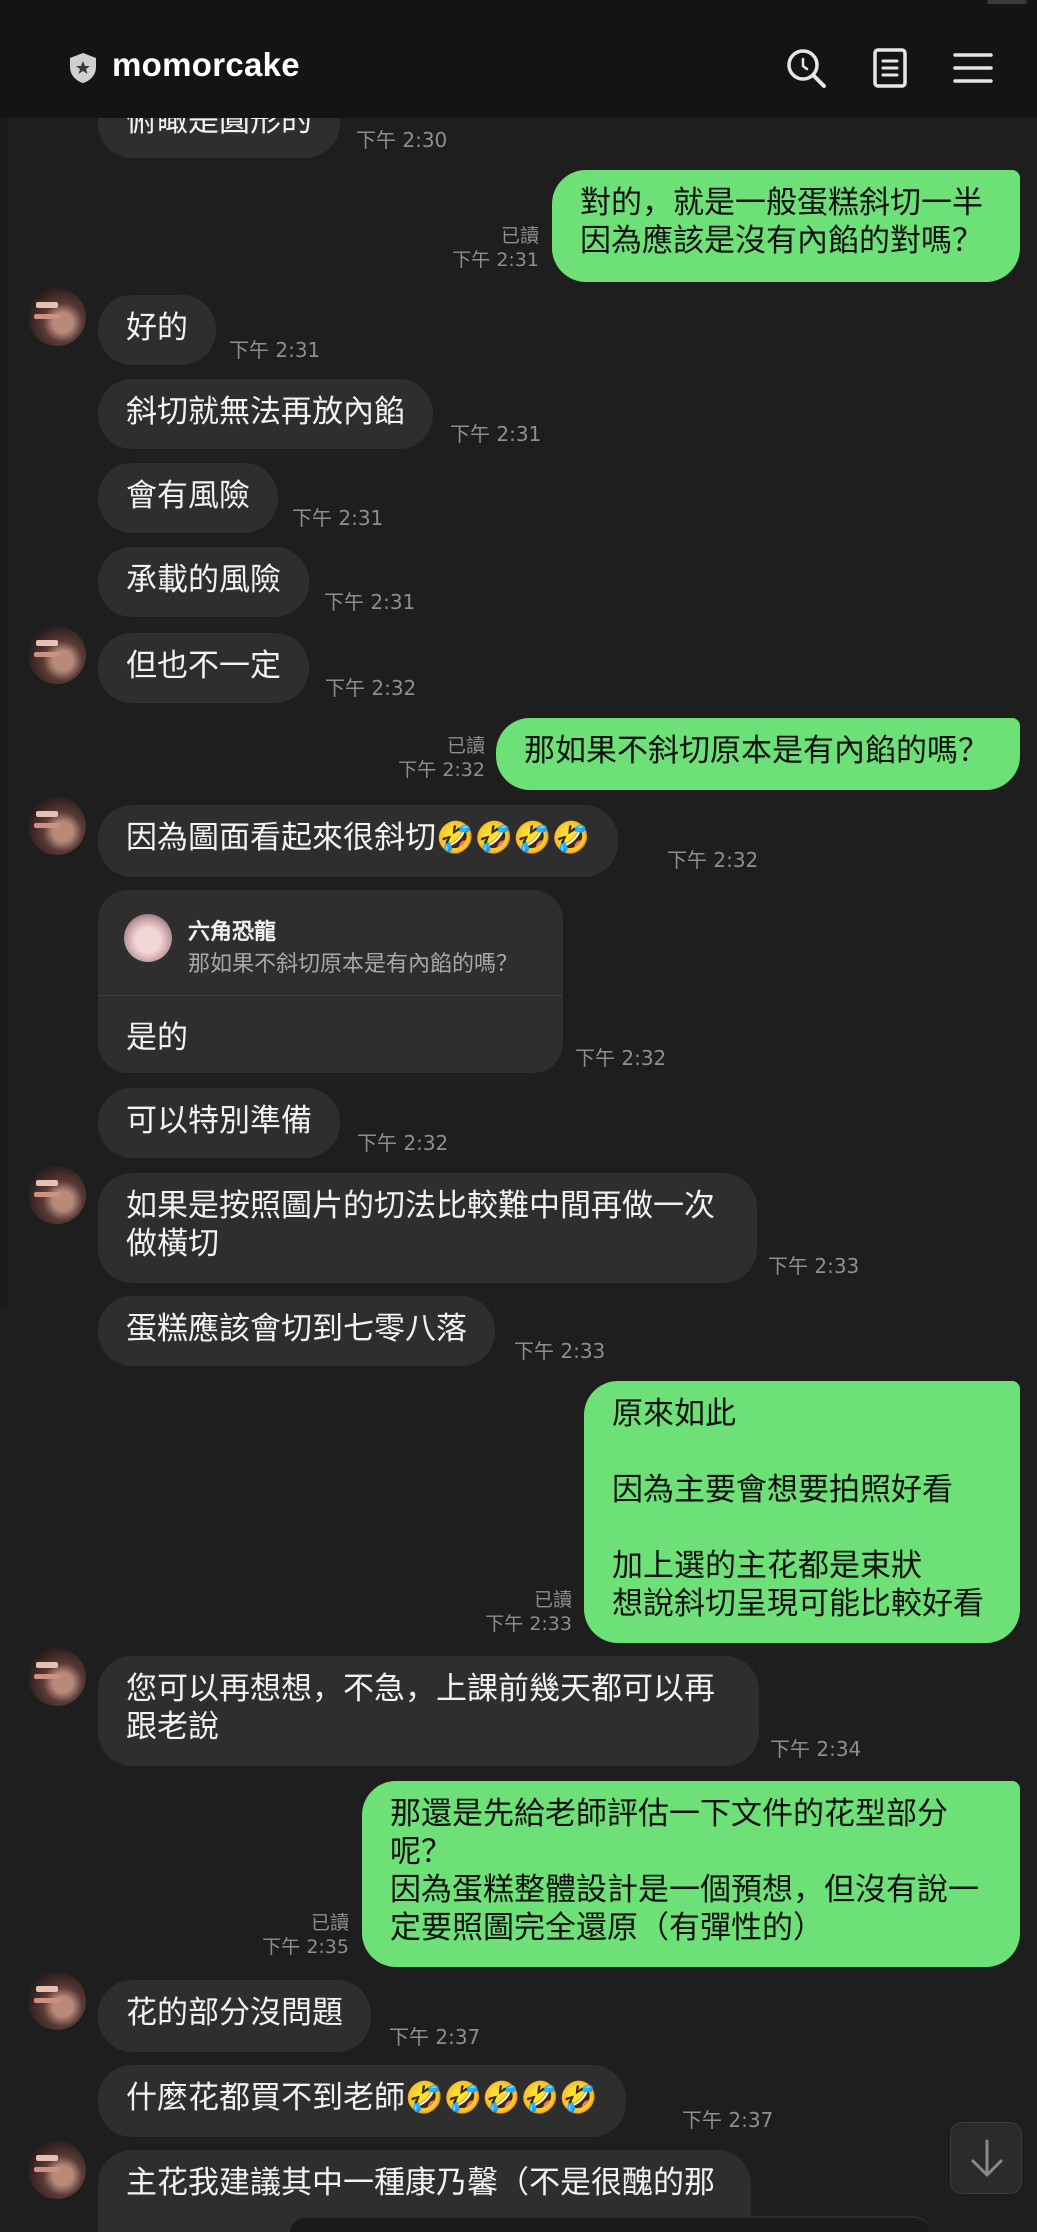  Describe the element at coordinates (518, 59) in the screenshot. I see `chat-header: momorcake` at that location.